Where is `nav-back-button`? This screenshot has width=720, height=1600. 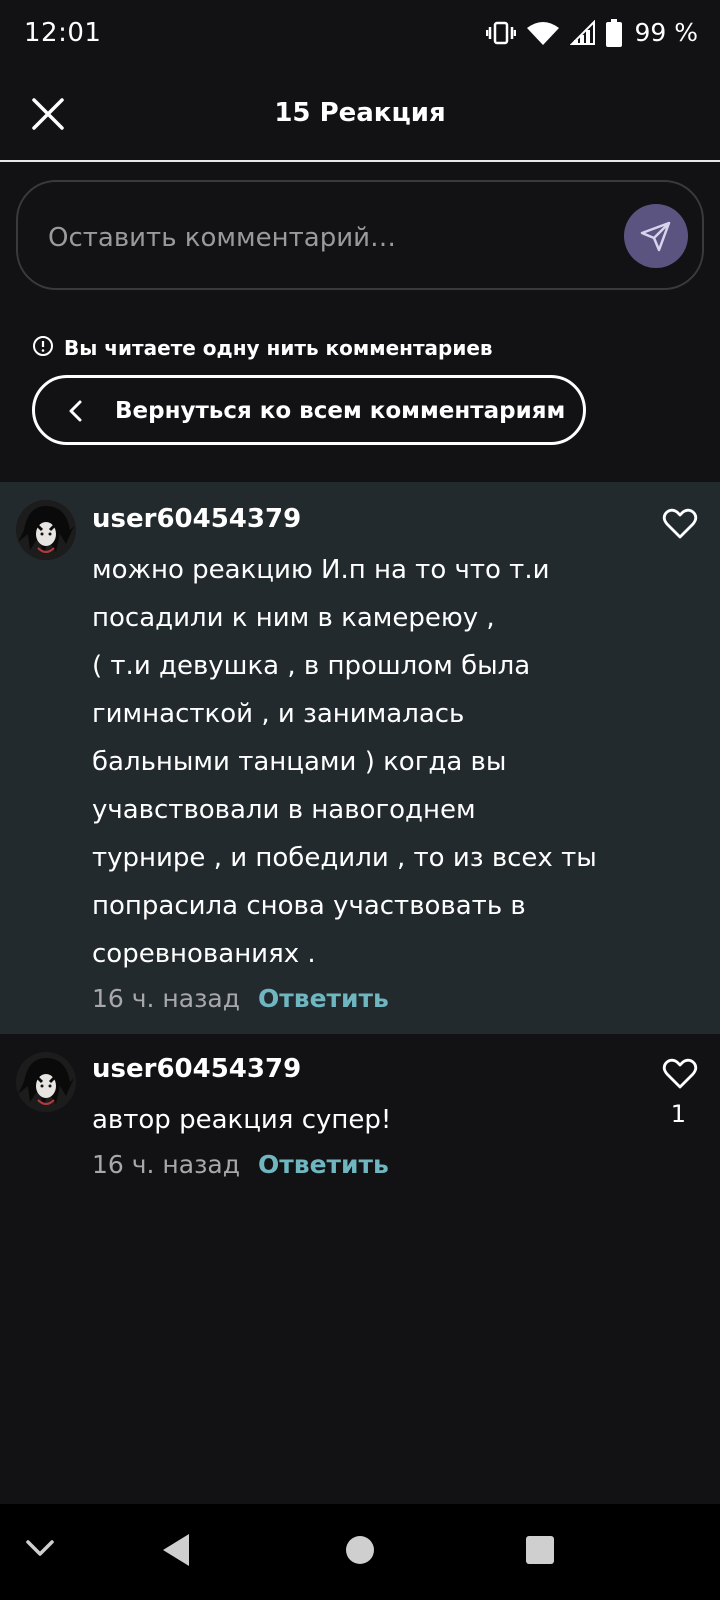 nav-back-button is located at coordinates (176, 1552).